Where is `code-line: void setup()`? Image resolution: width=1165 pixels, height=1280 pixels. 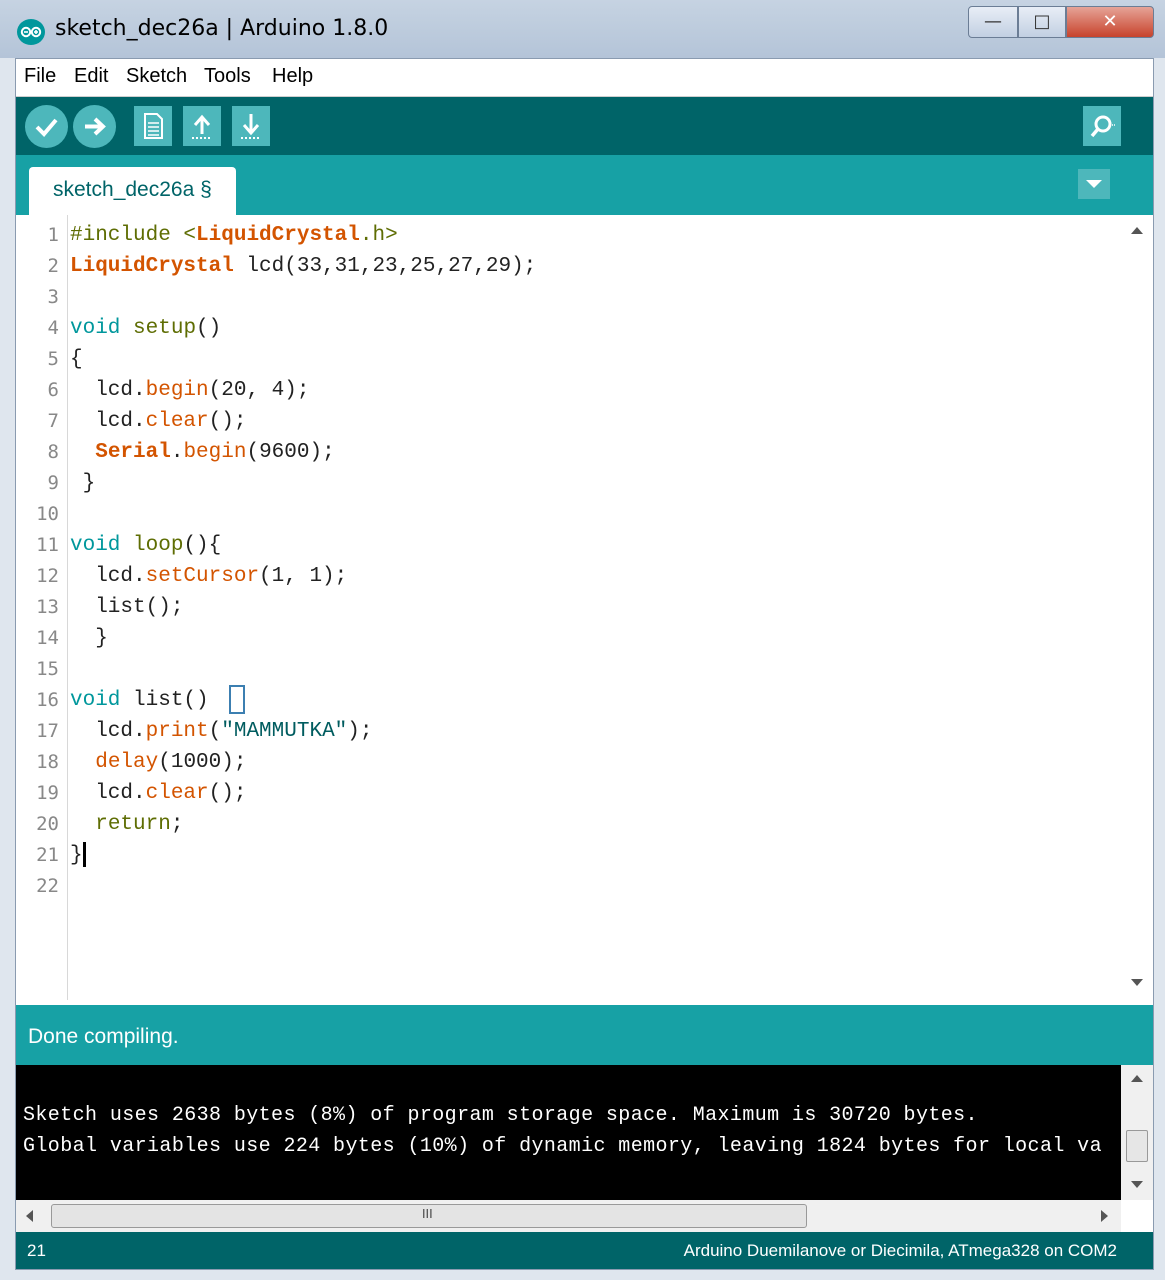 code-line: void setup() is located at coordinates (145, 328).